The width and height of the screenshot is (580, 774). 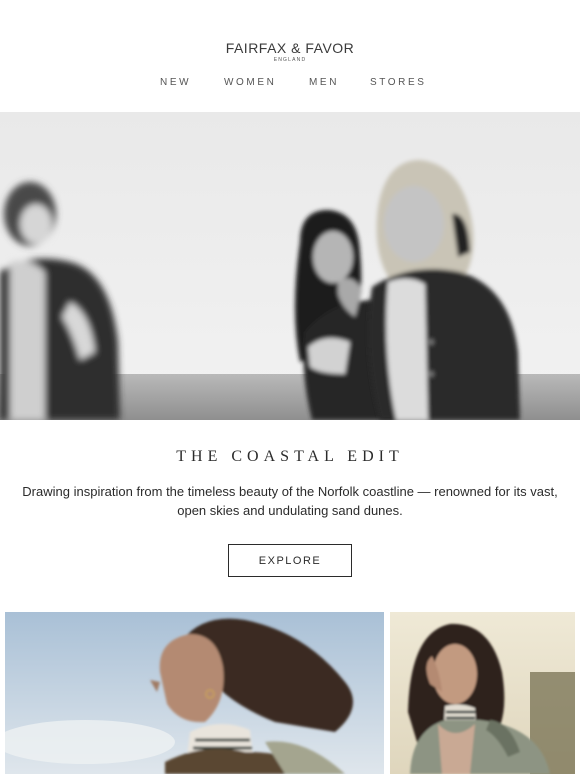 What do you see at coordinates (398, 82) in the screenshot?
I see `nav-item-stores: STORES` at bounding box center [398, 82].